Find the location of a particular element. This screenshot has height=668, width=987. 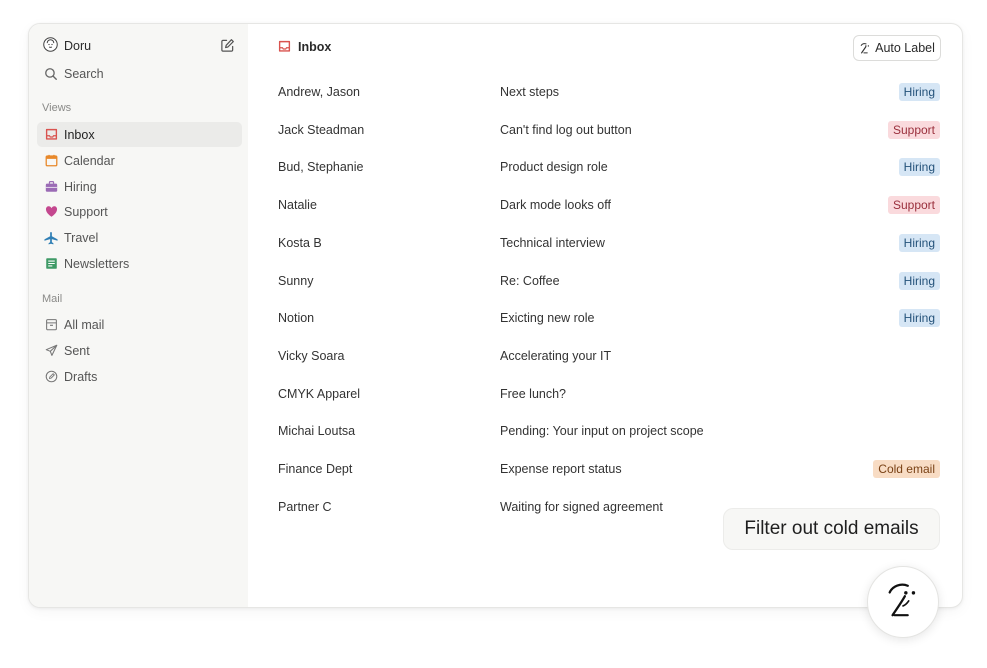

calendar-icon is located at coordinates (51, 161).